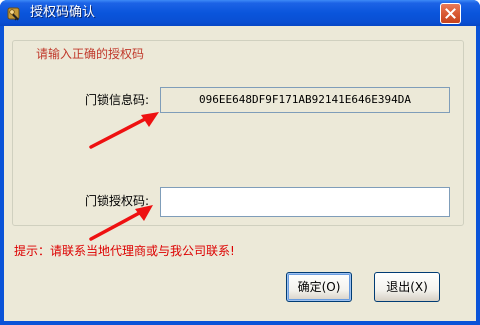 The width and height of the screenshot is (480, 325). Describe the element at coordinates (305, 100) in the screenshot. I see `lock-info-field: 096EE648DF9F171AB92141E646E394DA` at that location.